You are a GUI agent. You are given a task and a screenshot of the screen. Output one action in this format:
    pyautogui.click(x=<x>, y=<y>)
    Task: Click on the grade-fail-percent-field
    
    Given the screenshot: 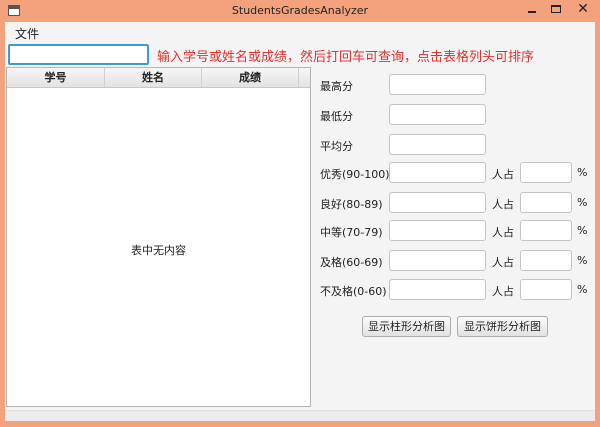 What is the action you would take?
    pyautogui.click(x=546, y=289)
    